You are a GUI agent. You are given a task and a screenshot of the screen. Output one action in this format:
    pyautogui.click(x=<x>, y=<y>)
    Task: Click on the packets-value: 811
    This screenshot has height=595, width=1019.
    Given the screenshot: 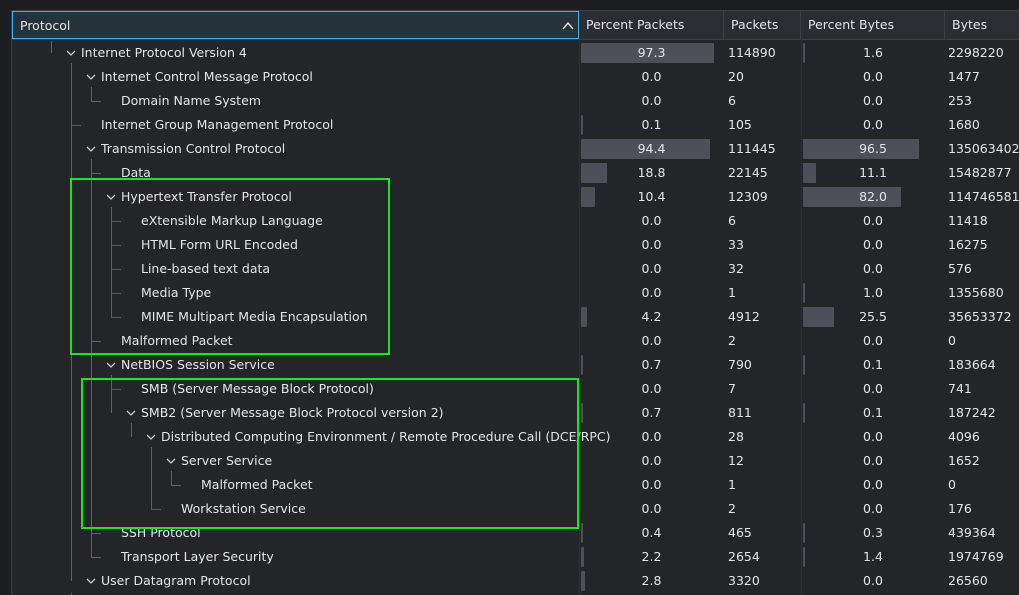 What is the action you would take?
    pyautogui.click(x=740, y=412)
    